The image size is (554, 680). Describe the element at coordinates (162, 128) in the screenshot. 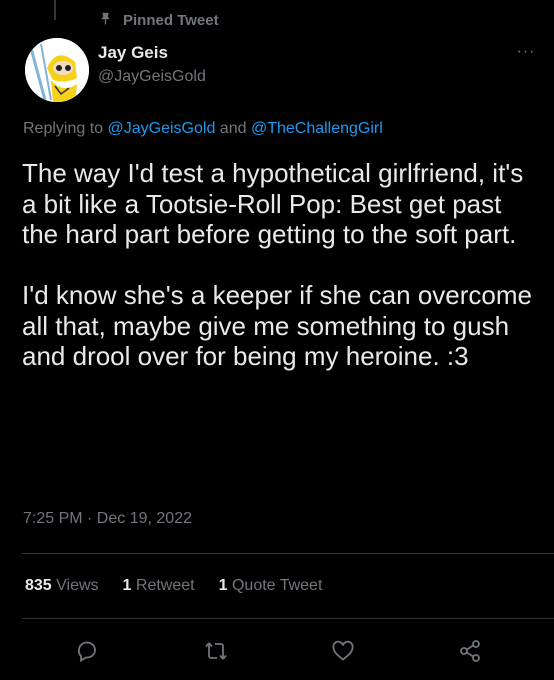

I see `mention-link: @JayGeisGold` at that location.